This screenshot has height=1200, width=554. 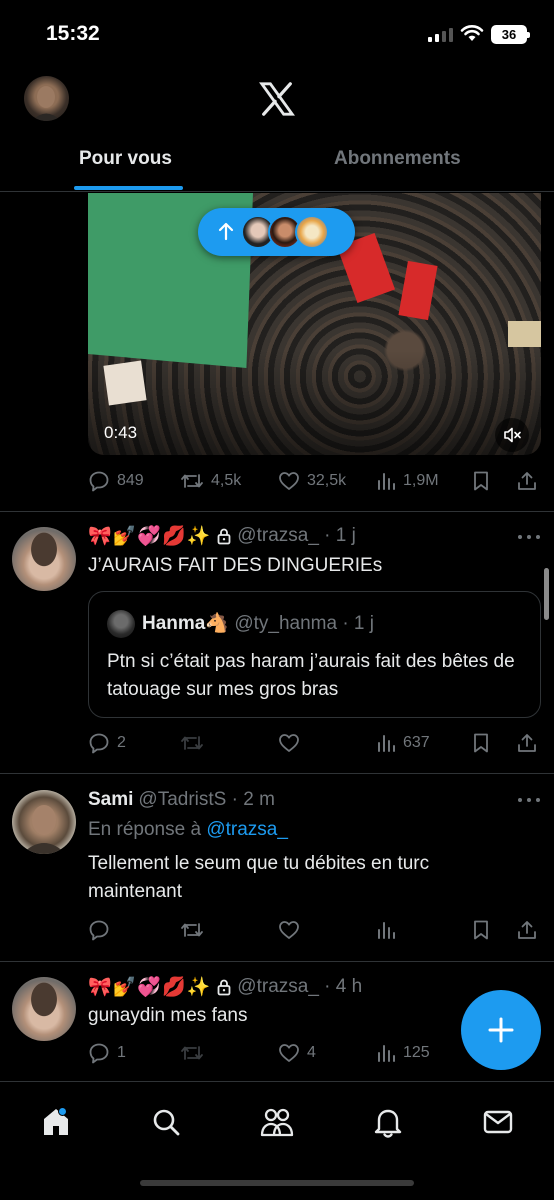 What do you see at coordinates (62, 1111) in the screenshot?
I see `new-content-dot` at bounding box center [62, 1111].